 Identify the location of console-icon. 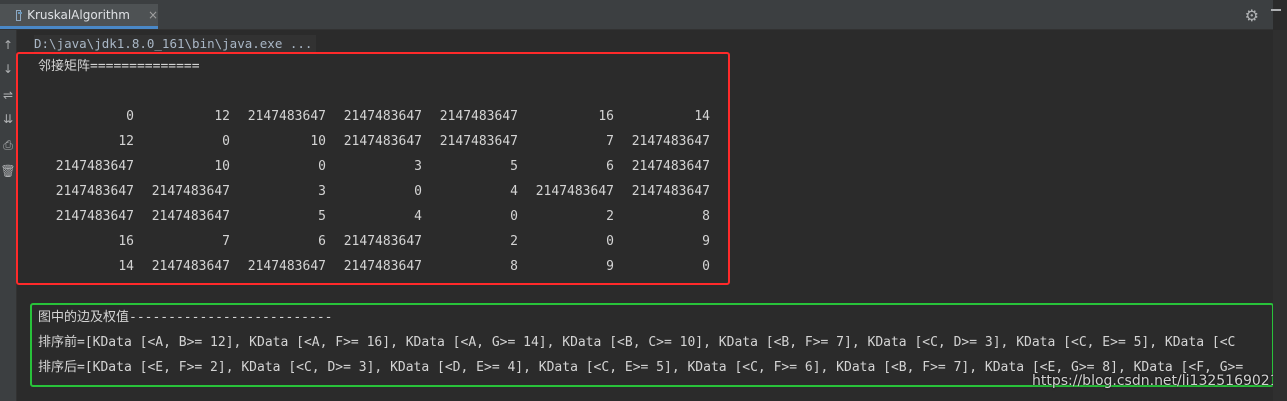
(19, 15).